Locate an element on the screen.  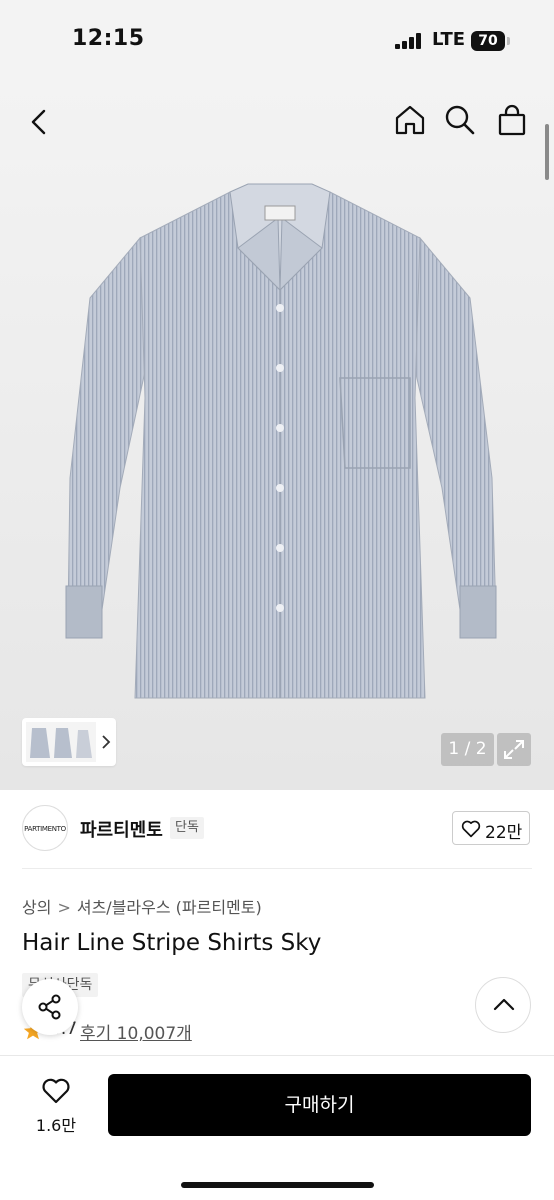
share-button is located at coordinates (50, 1007).